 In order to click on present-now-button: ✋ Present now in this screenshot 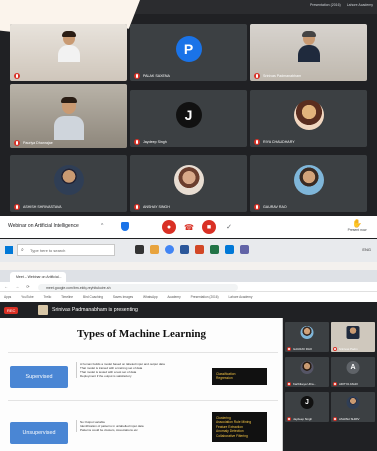, I will do `click(357, 225)`.